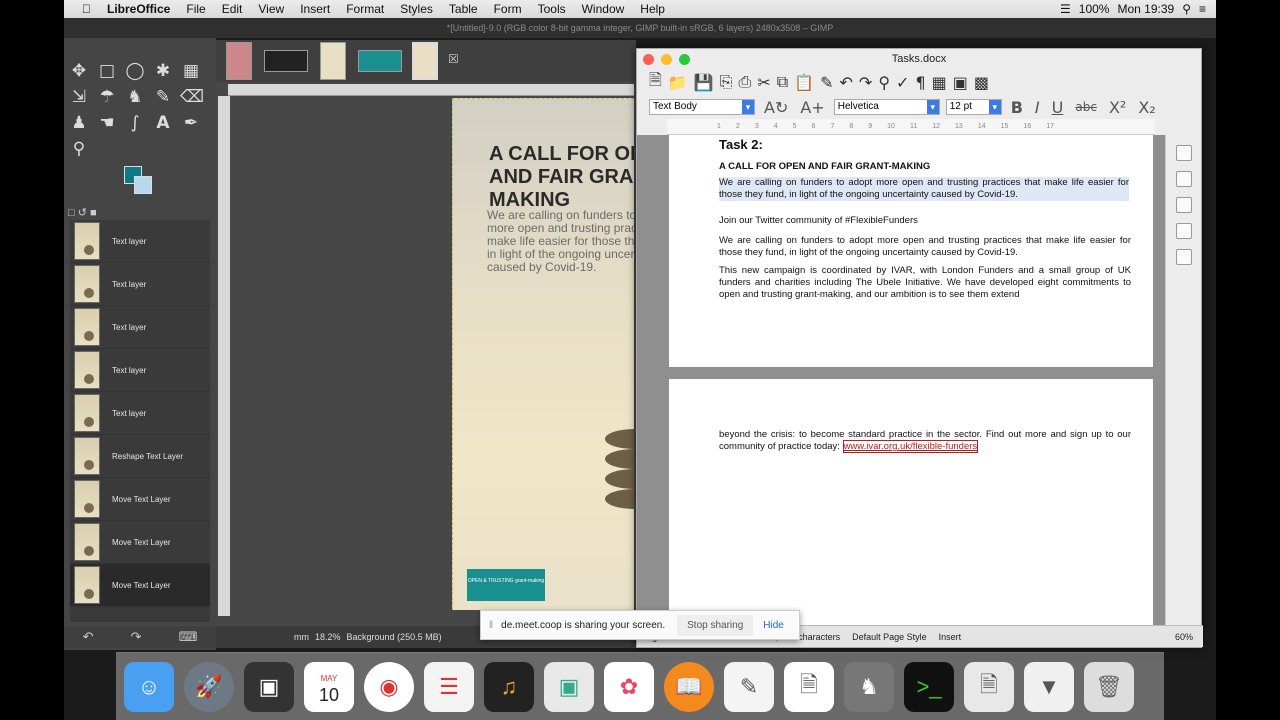  I want to click on bold-button: B, so click(1017, 107).